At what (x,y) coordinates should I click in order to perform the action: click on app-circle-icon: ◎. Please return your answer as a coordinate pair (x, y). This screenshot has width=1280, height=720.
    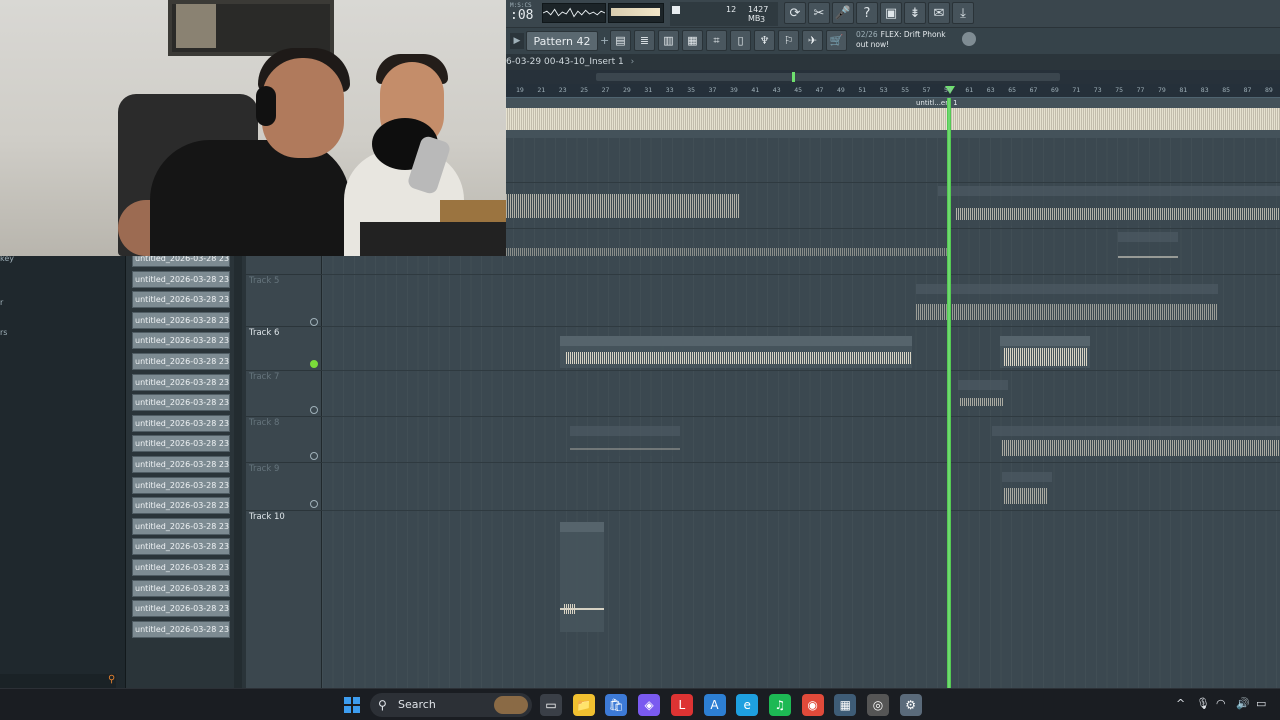
    Looking at the image, I should click on (878, 705).